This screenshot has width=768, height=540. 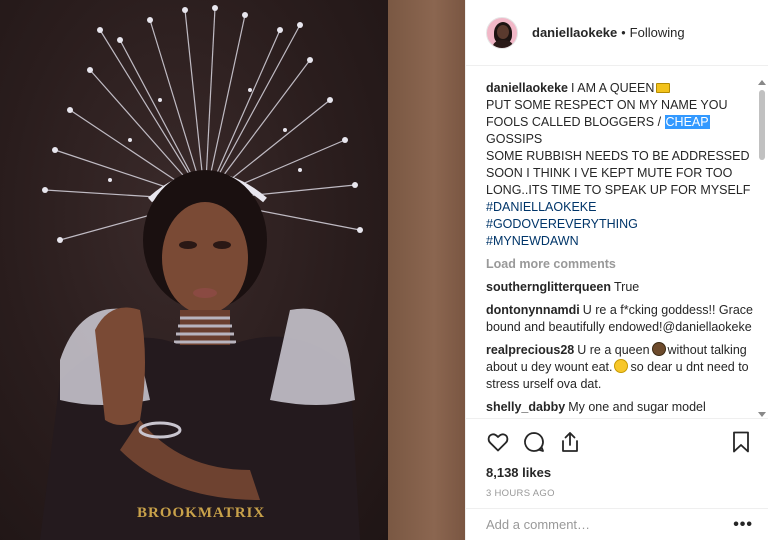 What do you see at coordinates (743, 525) in the screenshot?
I see `more-options-icon: •••` at bounding box center [743, 525].